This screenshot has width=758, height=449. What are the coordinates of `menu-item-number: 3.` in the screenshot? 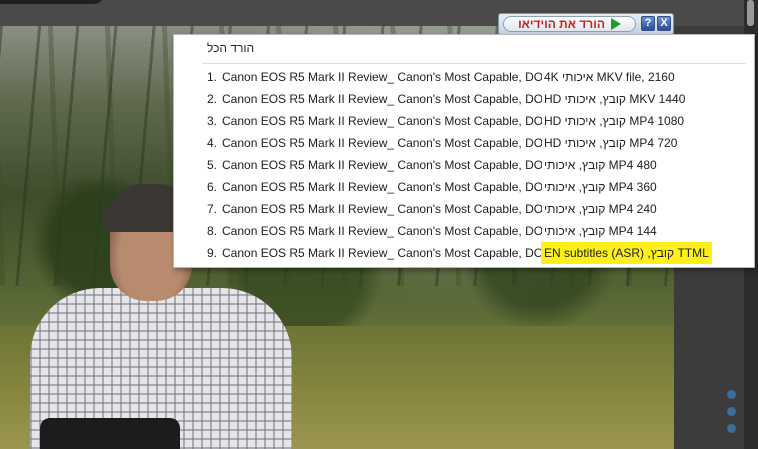 It's located at (212, 121).